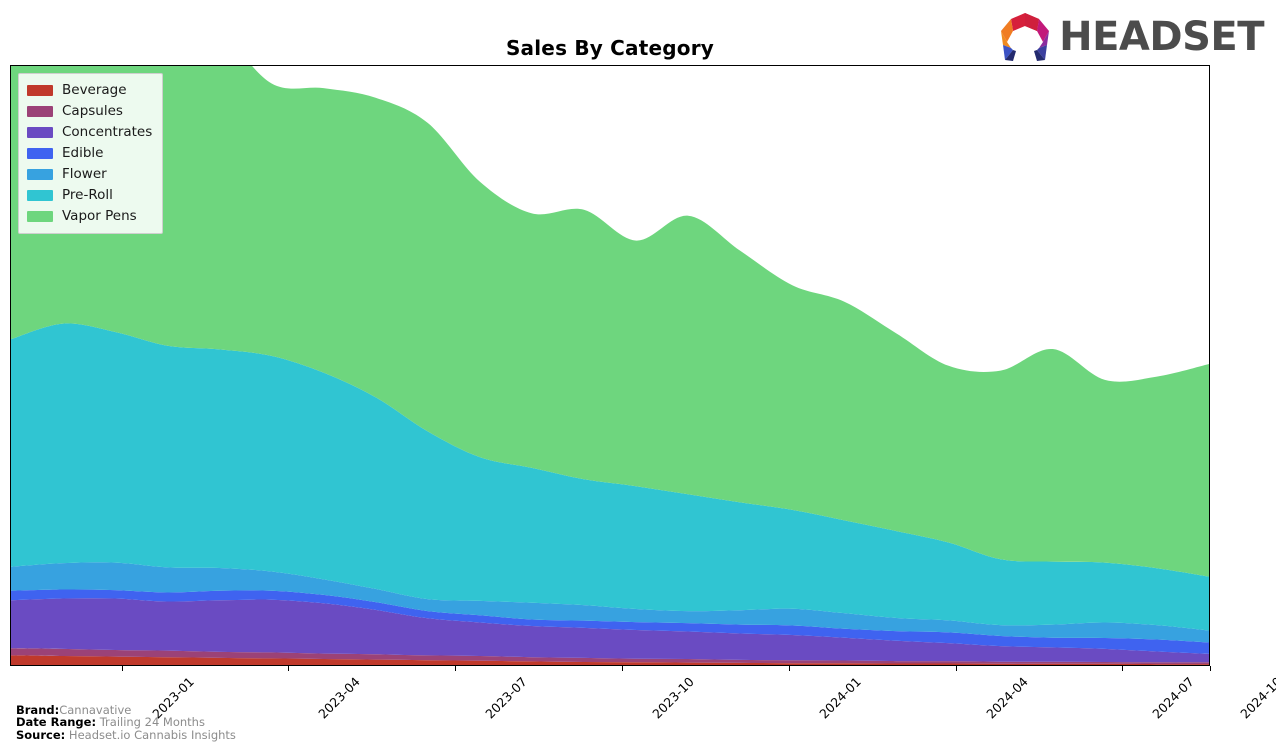 This screenshot has height=748, width=1276. Describe the element at coordinates (1006, 698) in the screenshot. I see `x-tick-label: 2024-04` at that location.